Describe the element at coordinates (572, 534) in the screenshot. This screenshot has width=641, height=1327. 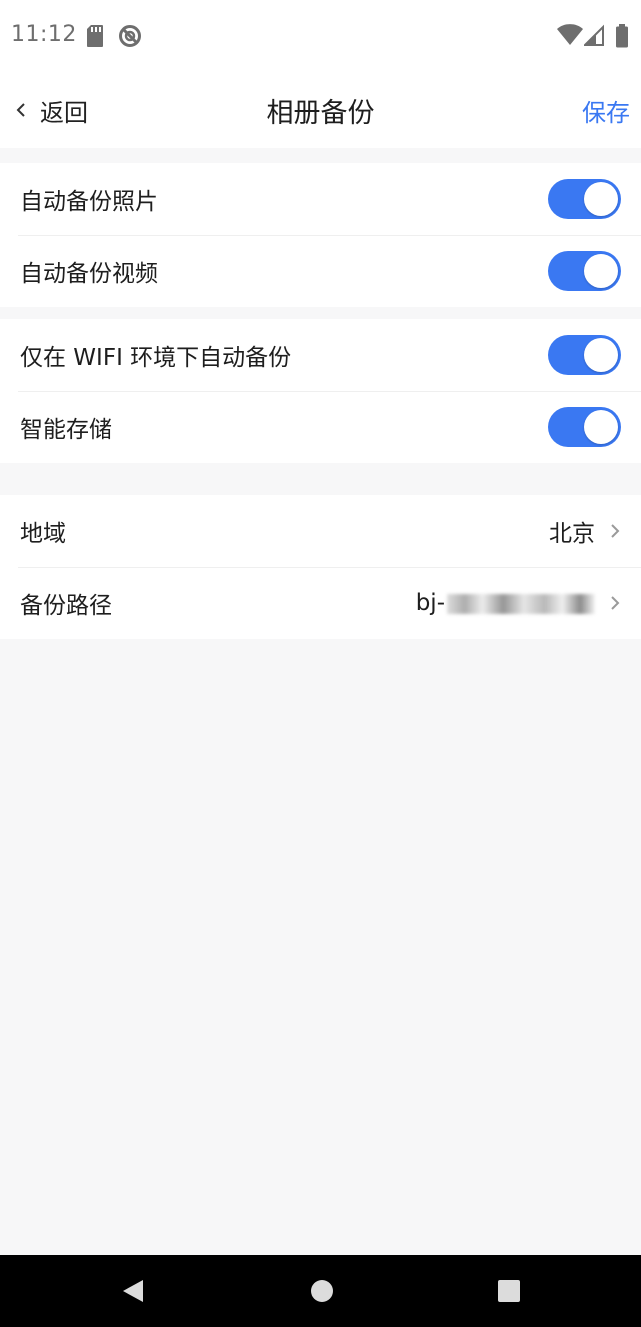
I see `region-value: 北京` at that location.